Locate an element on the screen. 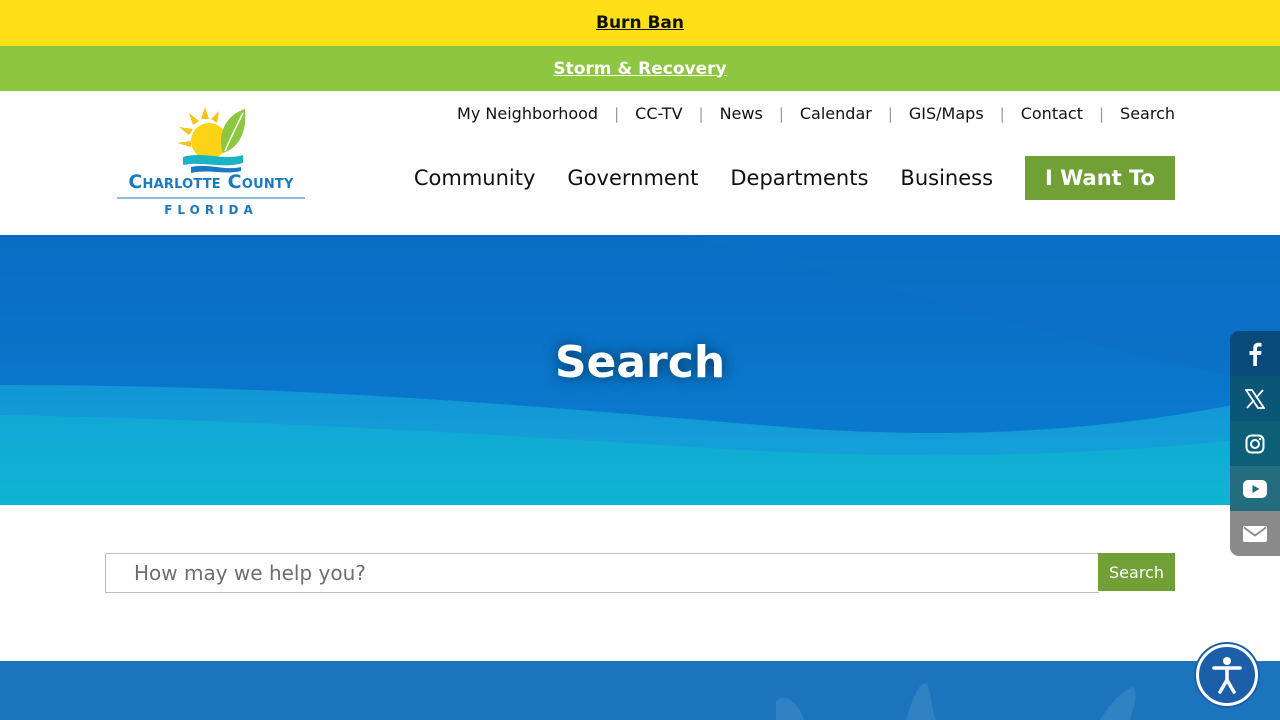 This screenshot has width=1280, height=720. storm-recovery-link: Storm & Recovery is located at coordinates (639, 69).